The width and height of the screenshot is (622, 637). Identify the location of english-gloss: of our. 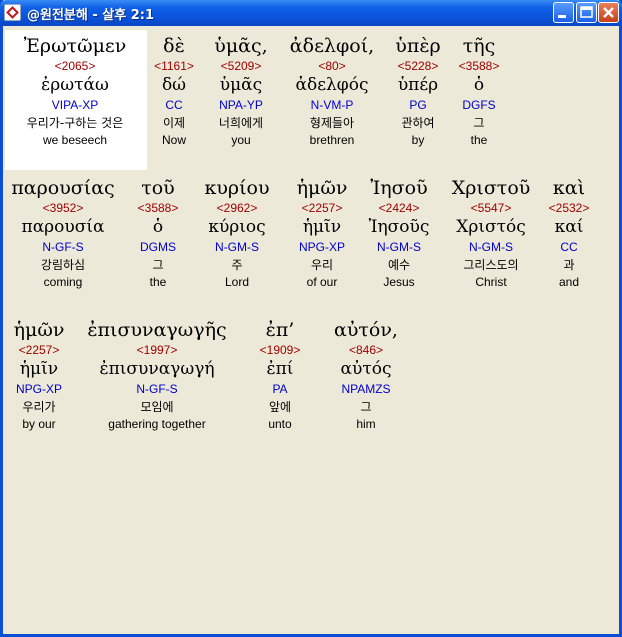
(322, 282).